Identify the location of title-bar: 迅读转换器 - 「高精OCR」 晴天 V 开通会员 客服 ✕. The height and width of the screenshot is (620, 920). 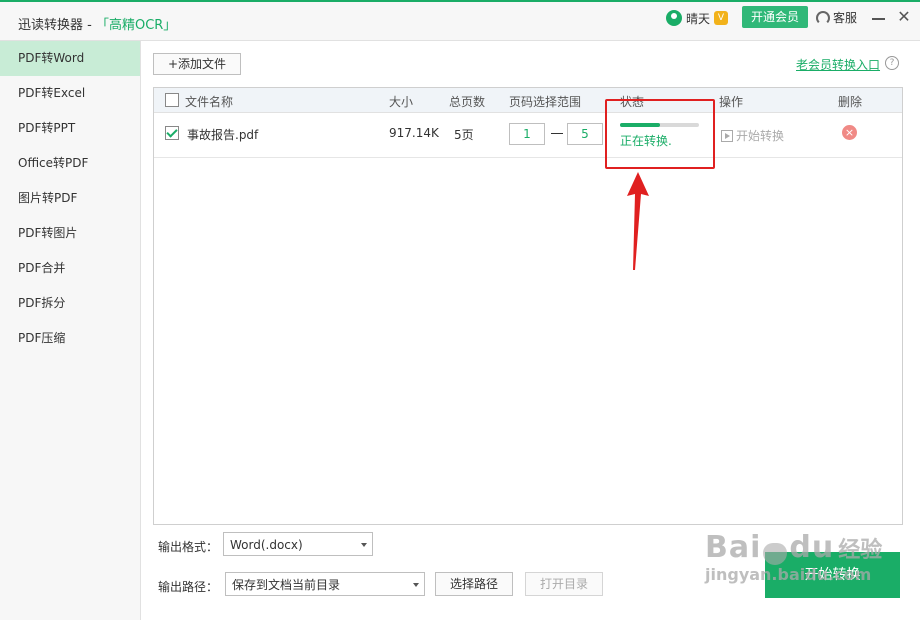
(460, 21).